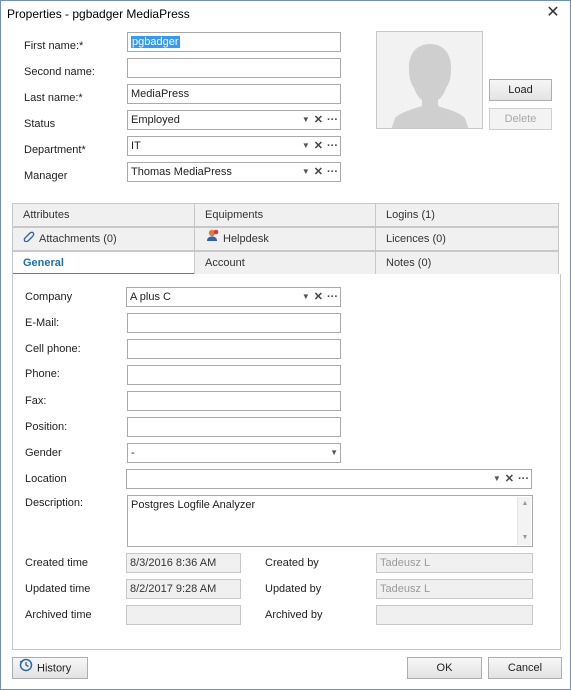 Image resolution: width=571 pixels, height=690 pixels. I want to click on gender-label: Gender, so click(43, 453).